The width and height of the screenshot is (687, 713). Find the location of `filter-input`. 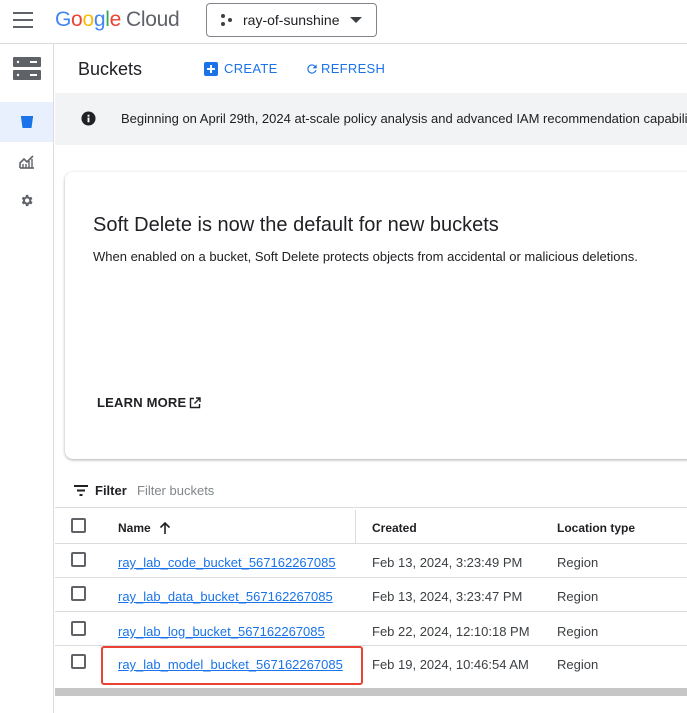

filter-input is located at coordinates (287, 490).